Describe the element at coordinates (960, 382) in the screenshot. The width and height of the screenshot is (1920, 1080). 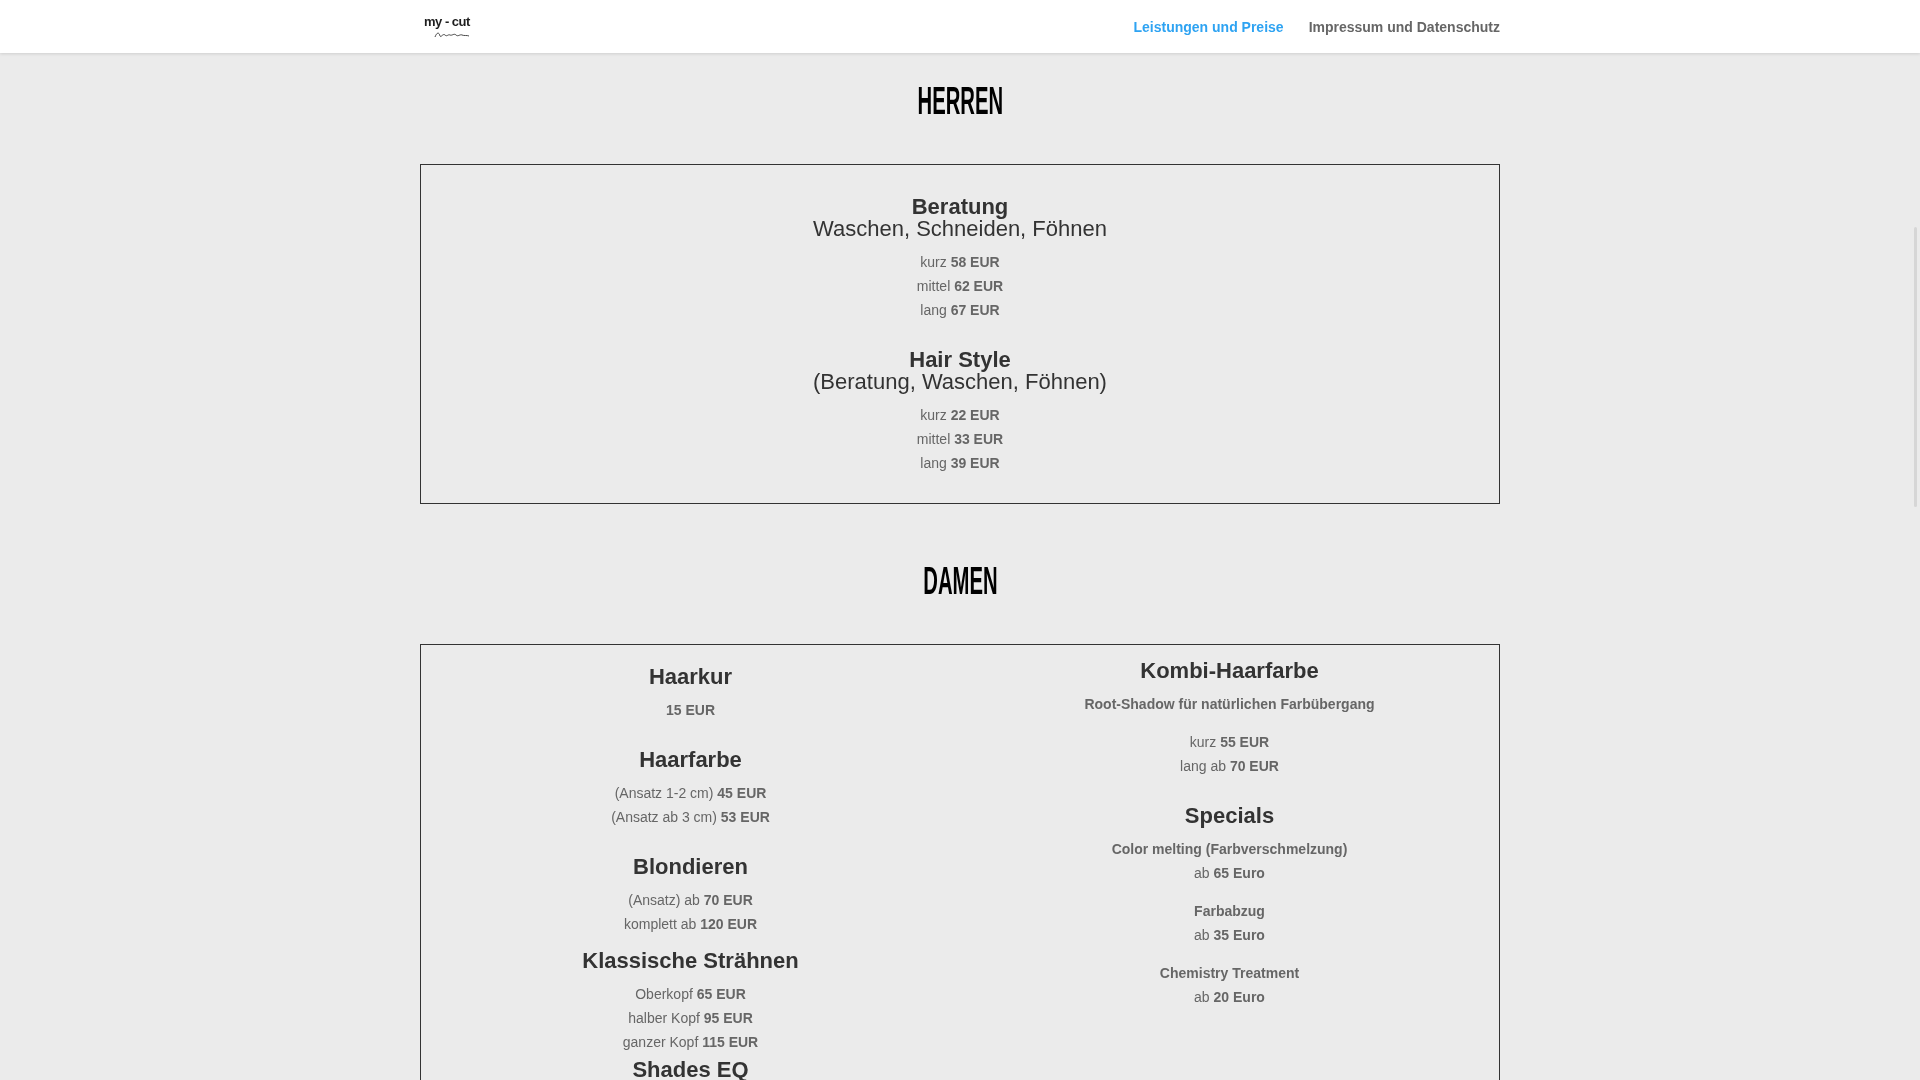
I see `service-subtitle: (Beratung, Waschen, Föhnen)` at that location.